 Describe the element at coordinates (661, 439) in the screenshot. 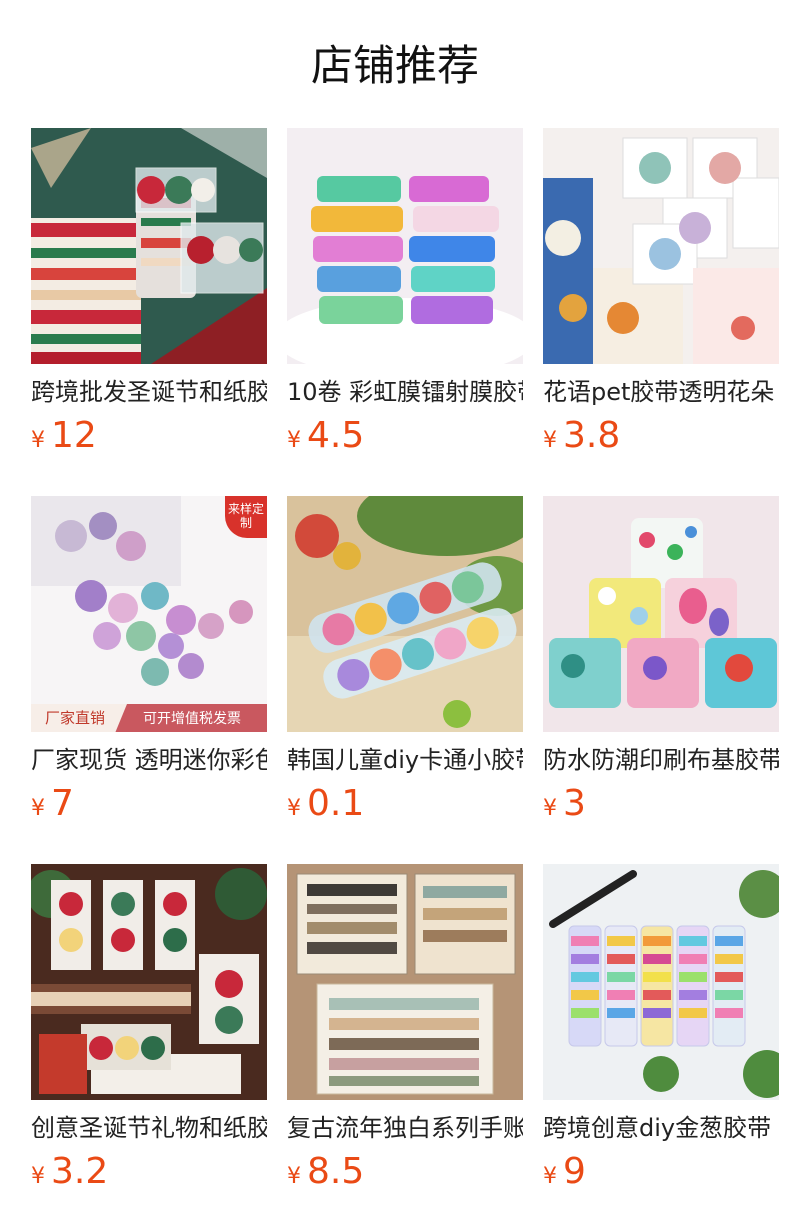

I see `product-price: ¥3.8` at that location.